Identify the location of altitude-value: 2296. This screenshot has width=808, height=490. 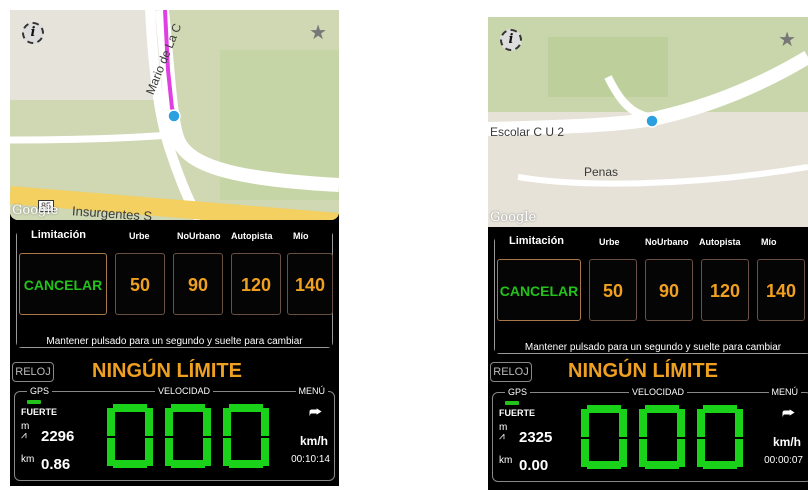
(58, 436).